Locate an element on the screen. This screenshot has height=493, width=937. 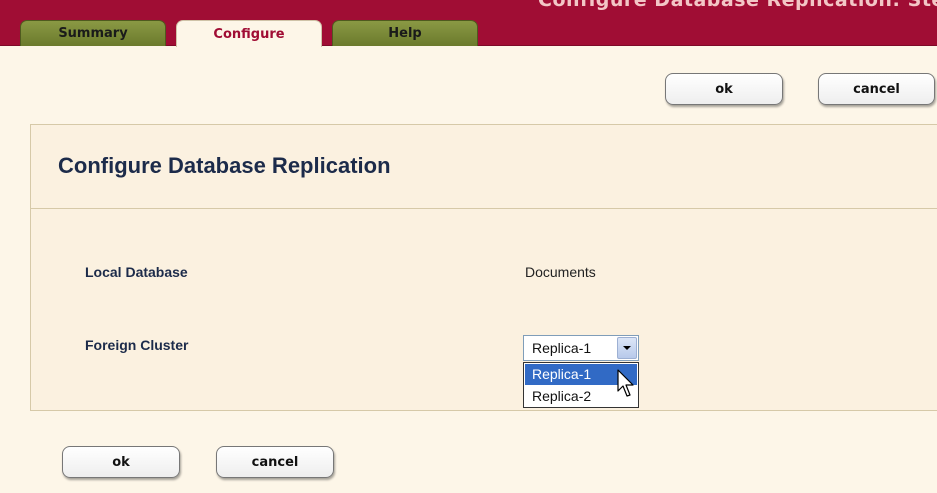
cancel-button-top: cancel is located at coordinates (876, 89).